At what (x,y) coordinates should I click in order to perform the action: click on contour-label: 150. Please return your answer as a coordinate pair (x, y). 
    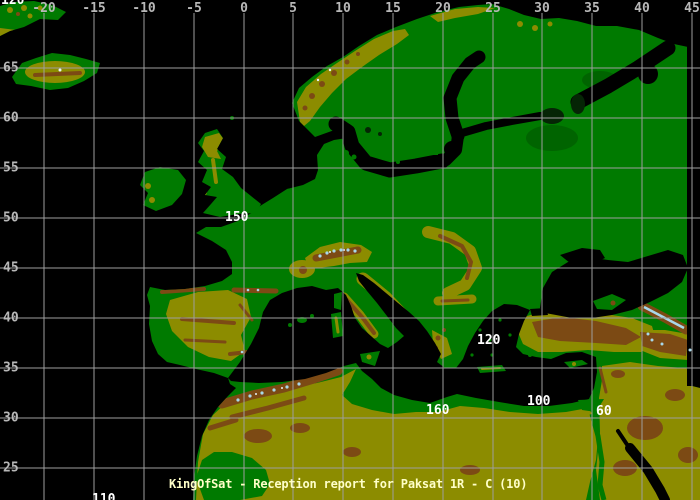
    Looking at the image, I should click on (237, 217).